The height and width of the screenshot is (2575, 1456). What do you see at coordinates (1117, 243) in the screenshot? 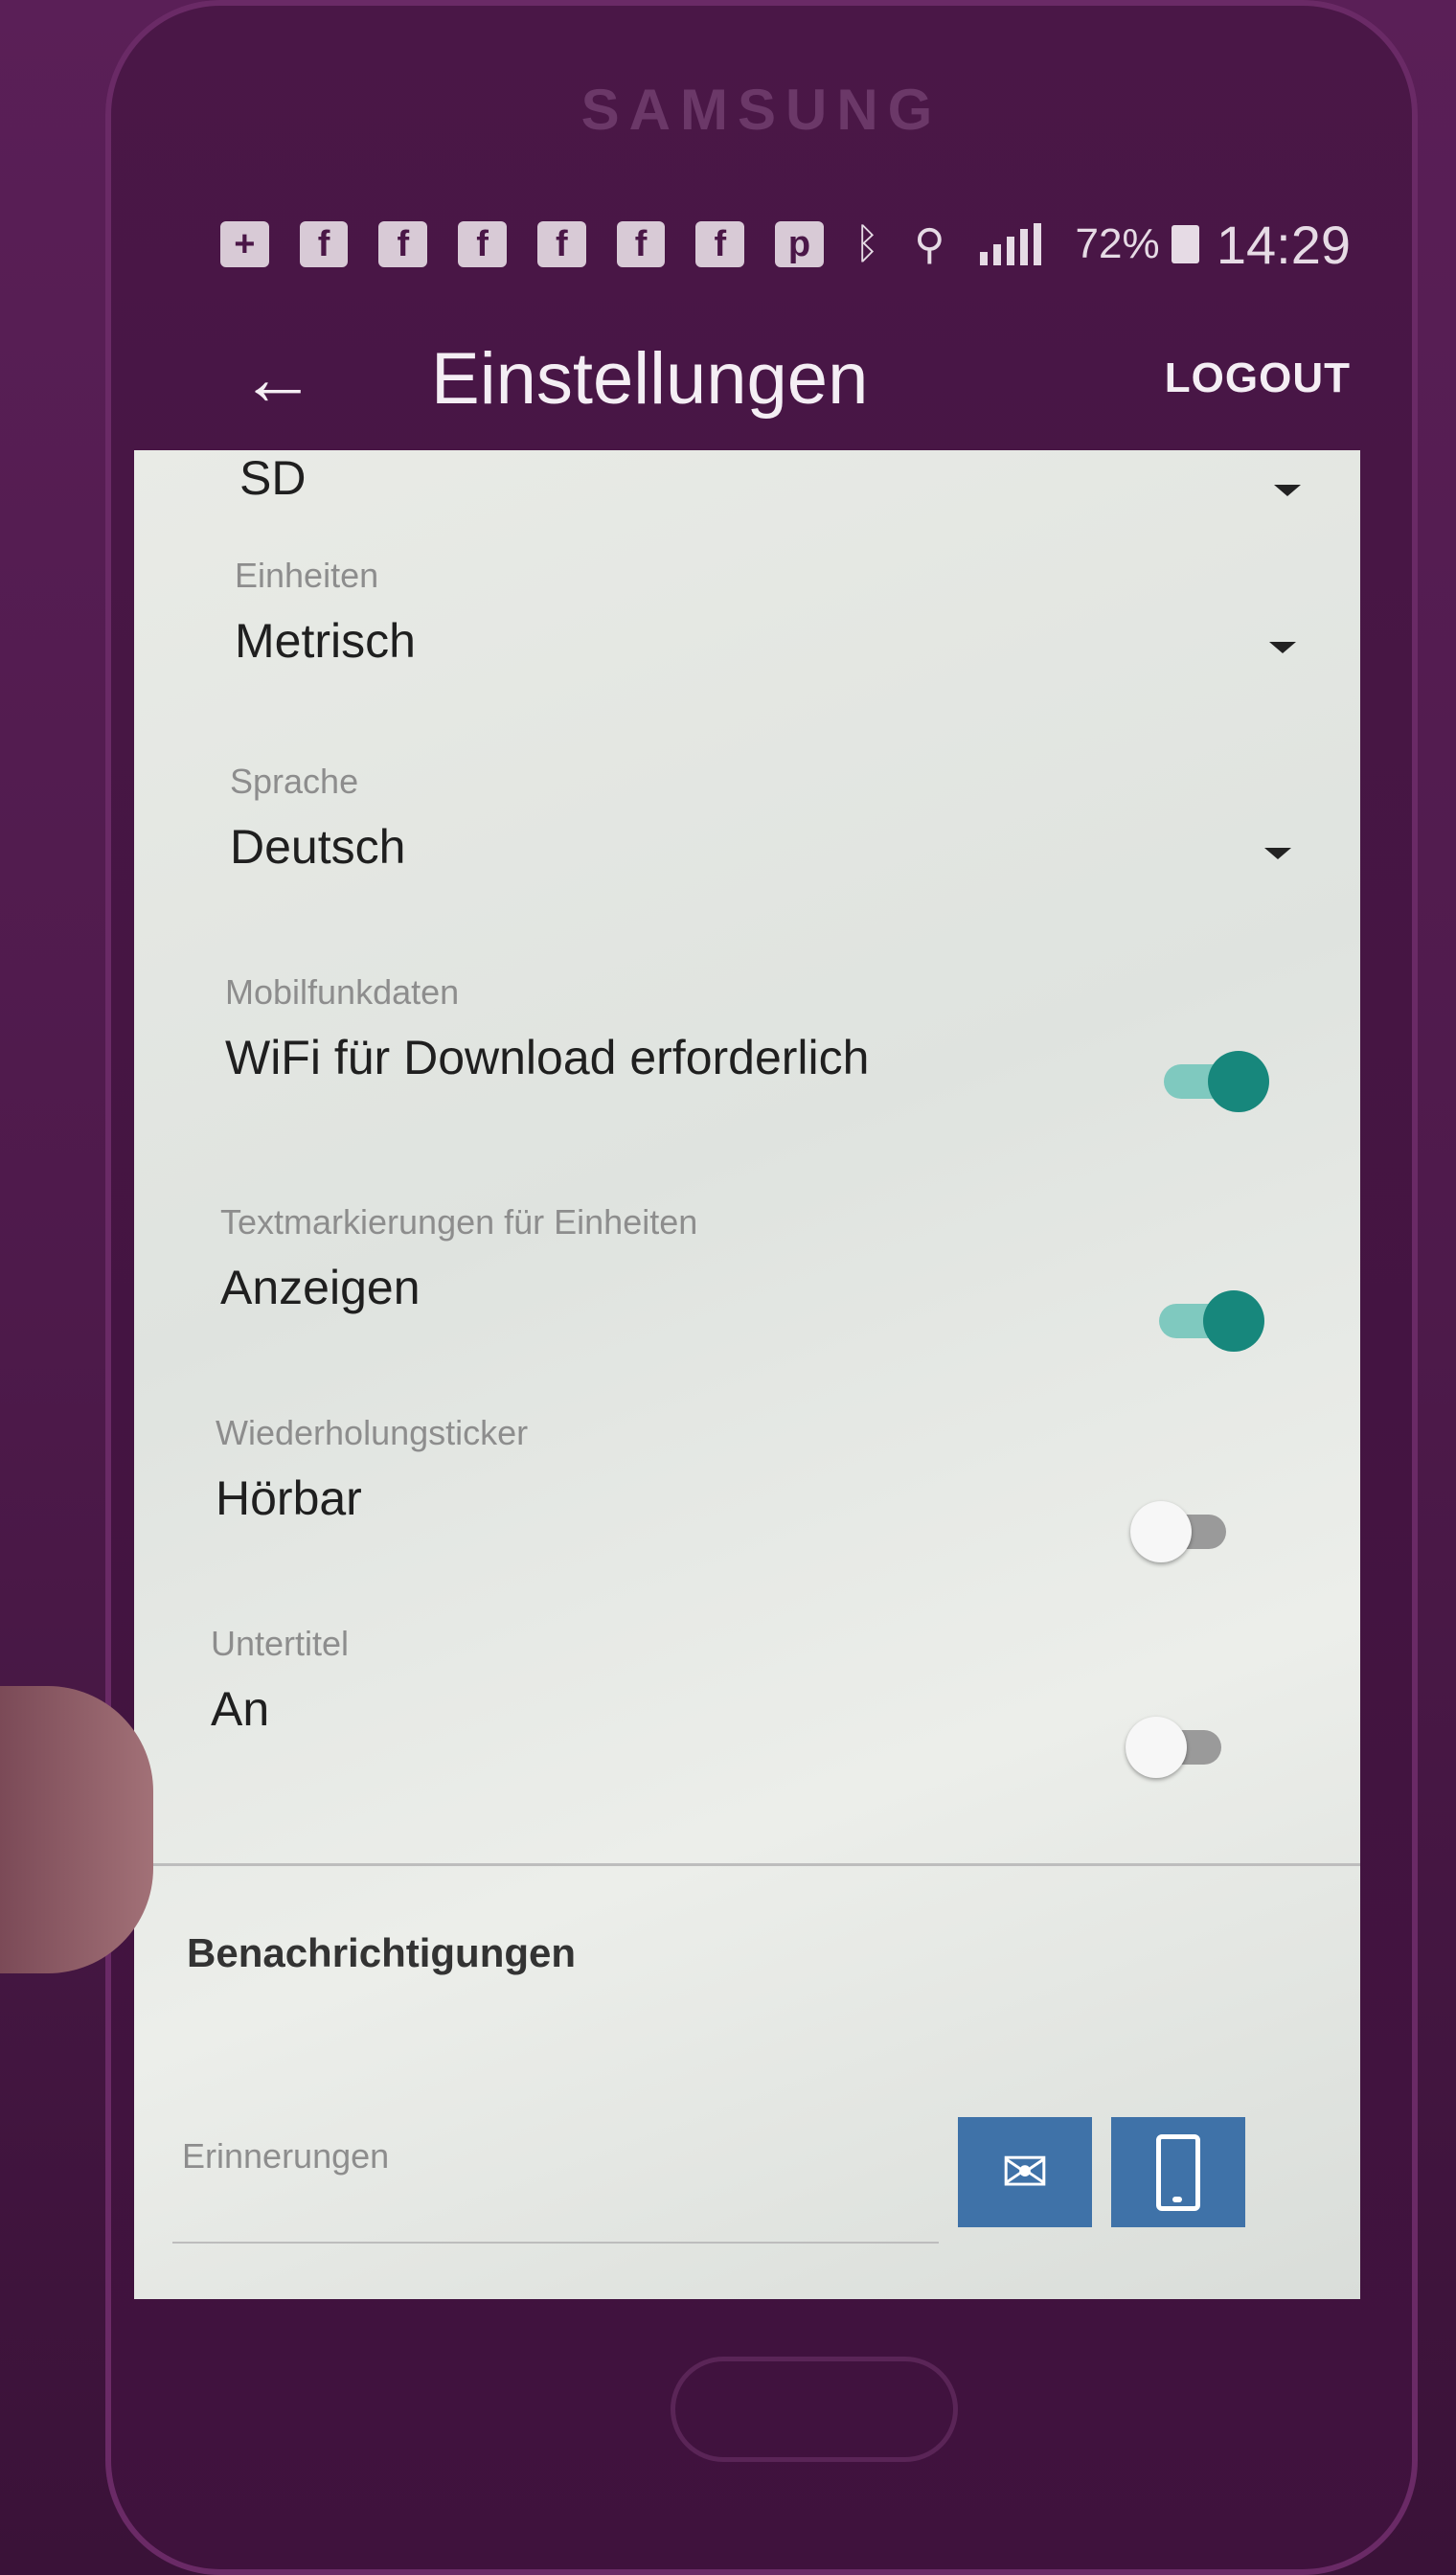
I see `battery-percent: 72%` at bounding box center [1117, 243].